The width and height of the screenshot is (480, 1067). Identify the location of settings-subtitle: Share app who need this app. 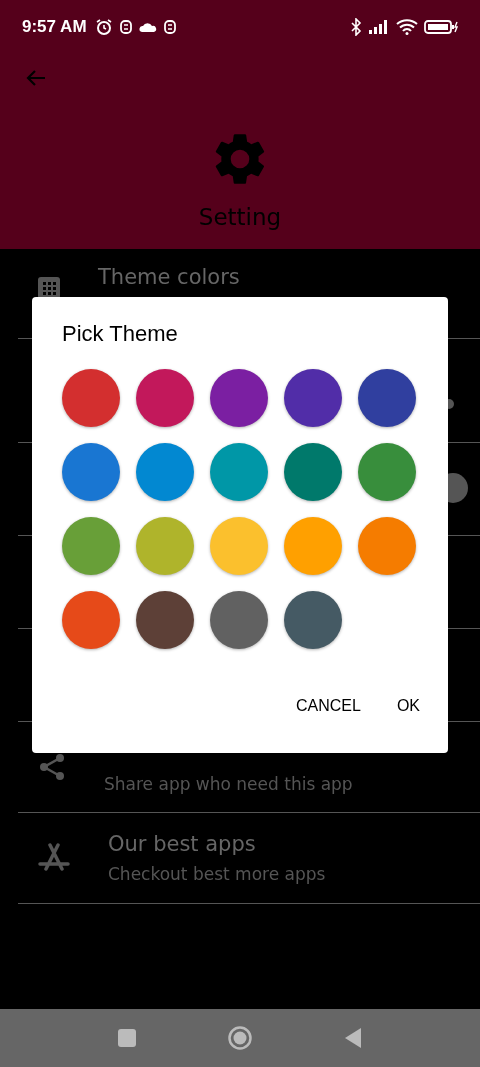
(228, 784).